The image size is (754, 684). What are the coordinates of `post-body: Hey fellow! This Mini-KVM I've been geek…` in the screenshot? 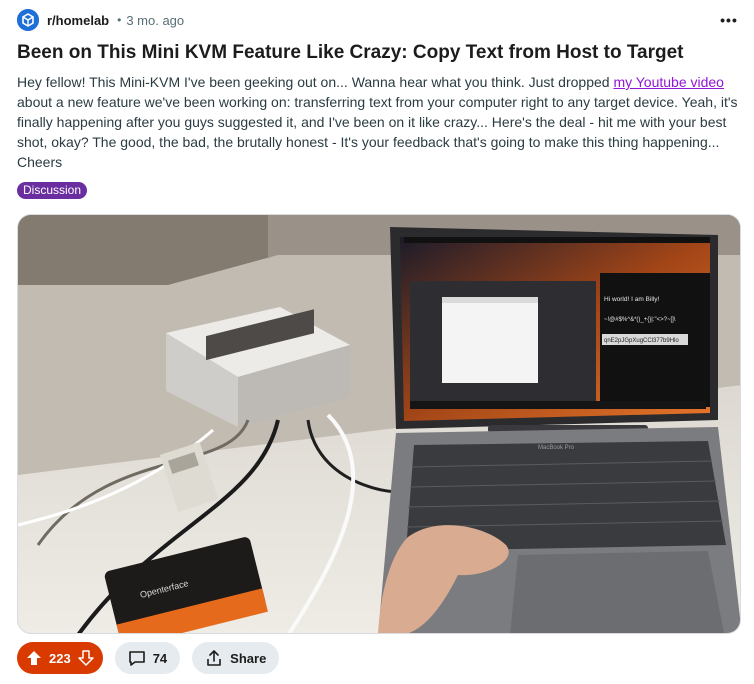 It's located at (378, 122).